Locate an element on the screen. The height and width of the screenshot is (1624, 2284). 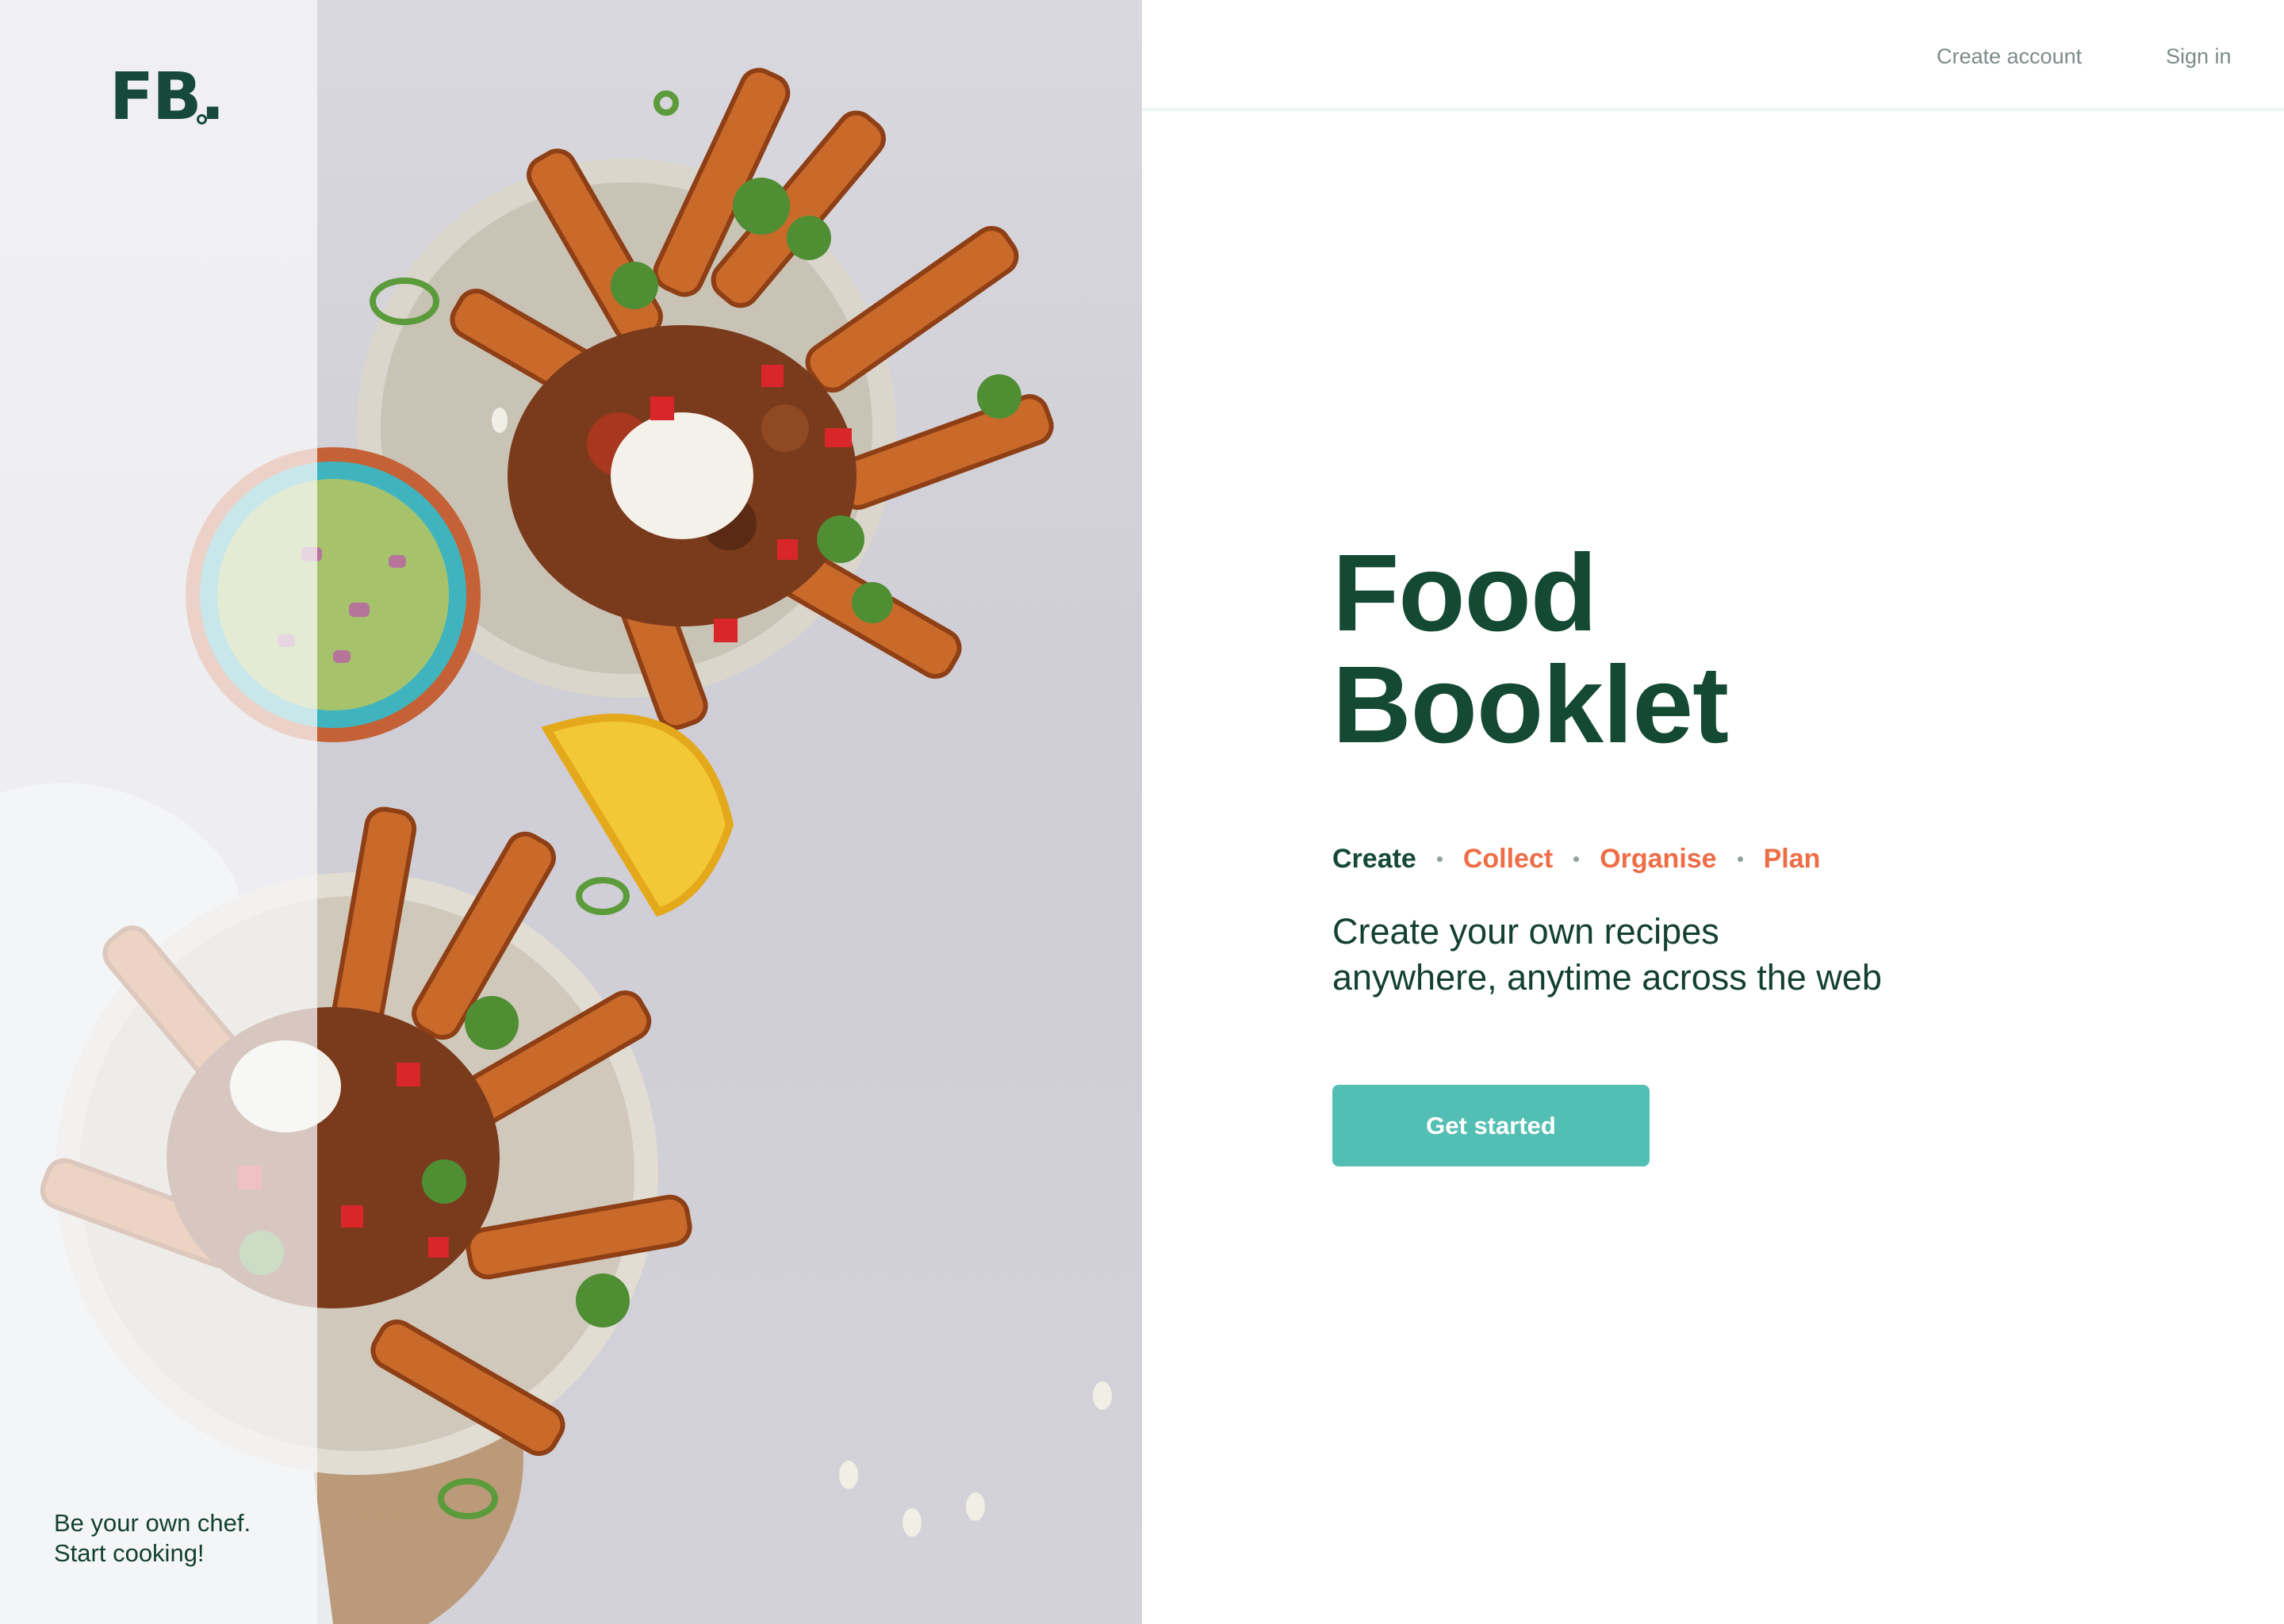
page-title: Food Booklet is located at coordinates (1530, 649).